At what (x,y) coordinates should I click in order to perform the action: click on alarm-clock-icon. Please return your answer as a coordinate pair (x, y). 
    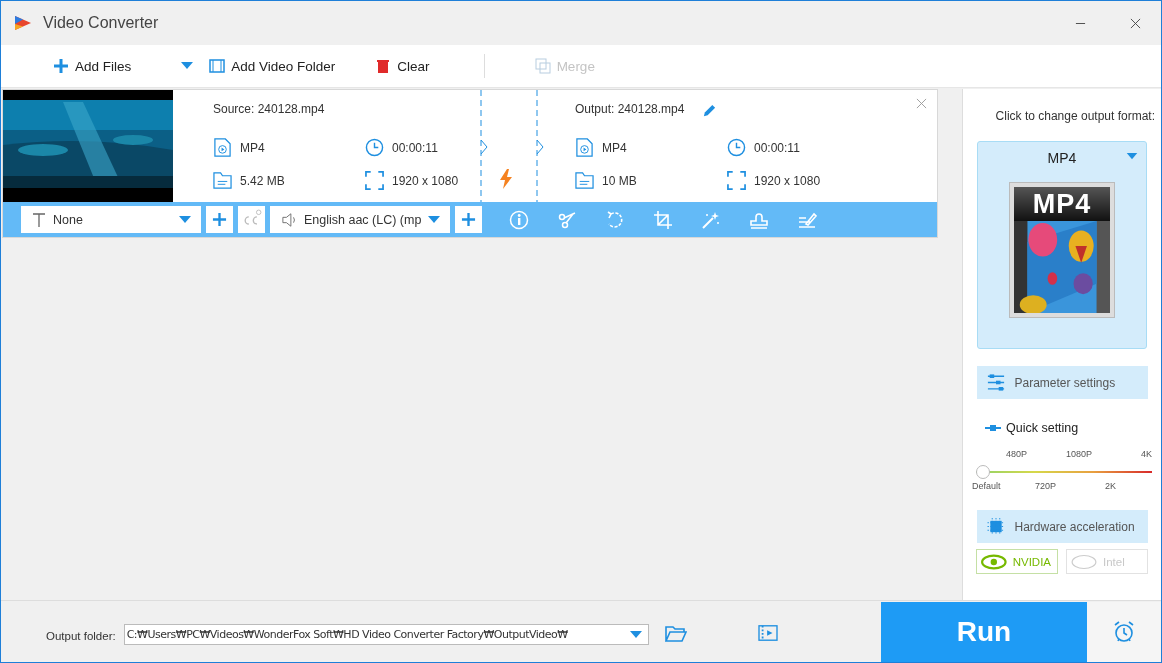
    Looking at the image, I should click on (1124, 632).